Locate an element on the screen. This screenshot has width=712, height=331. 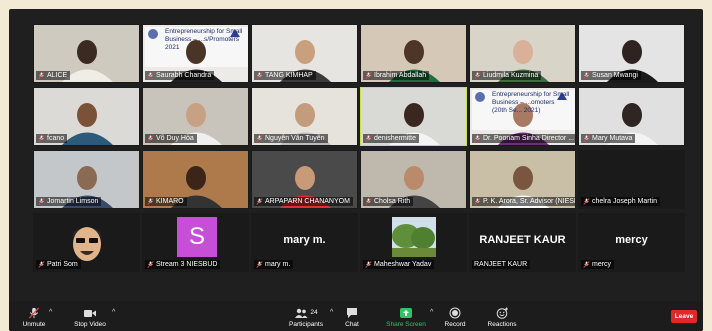
participant-name-label: KIMARO is located at coordinates (166, 201).